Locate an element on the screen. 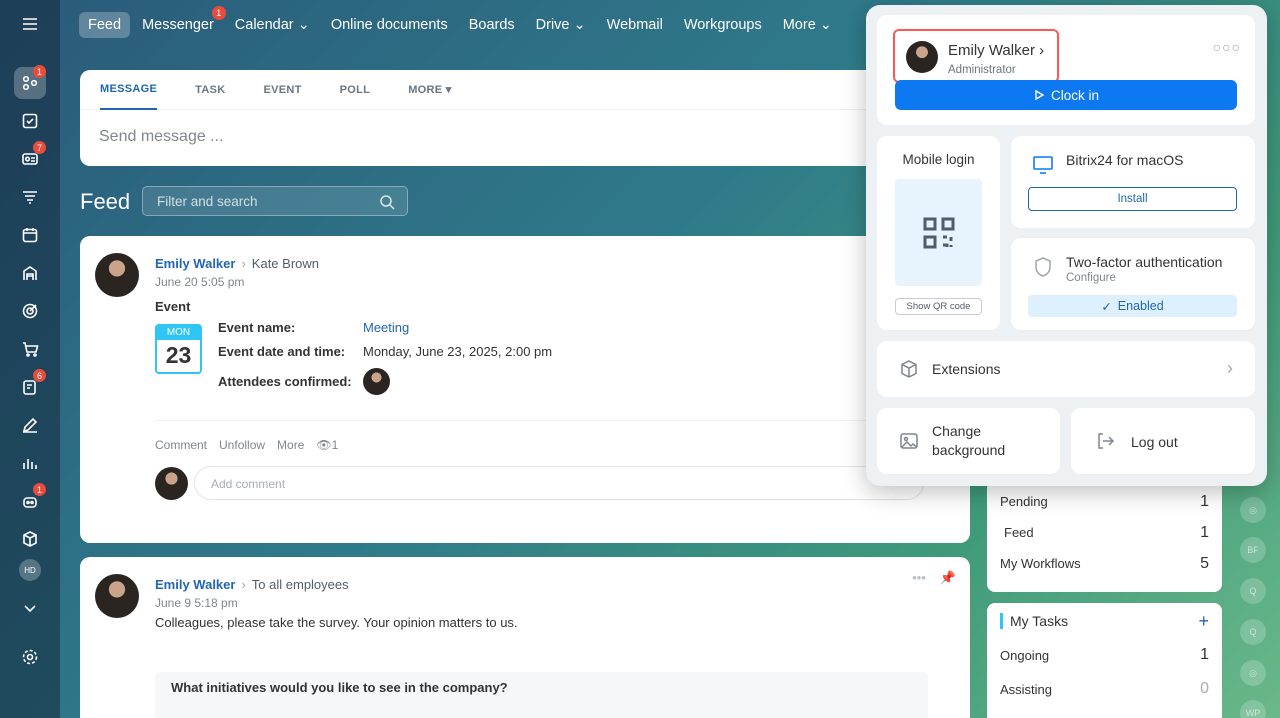 This screenshot has width=1280, height=718. extensions-row: Extensions › is located at coordinates (1066, 369).